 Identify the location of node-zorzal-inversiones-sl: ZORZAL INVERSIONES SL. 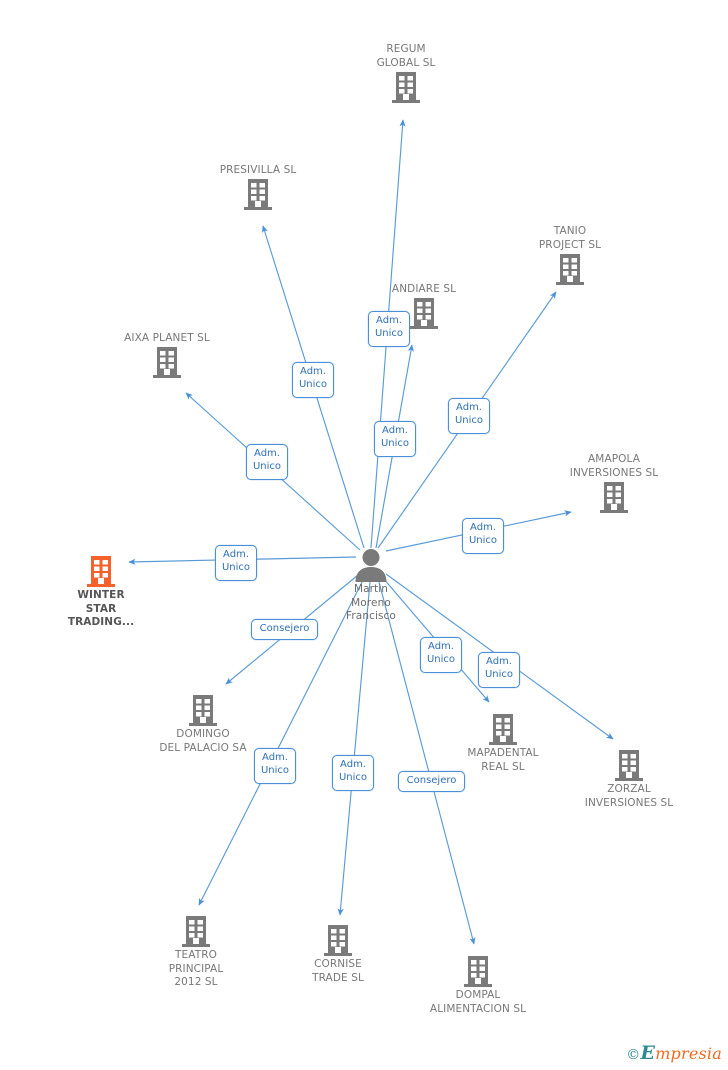
(629, 779).